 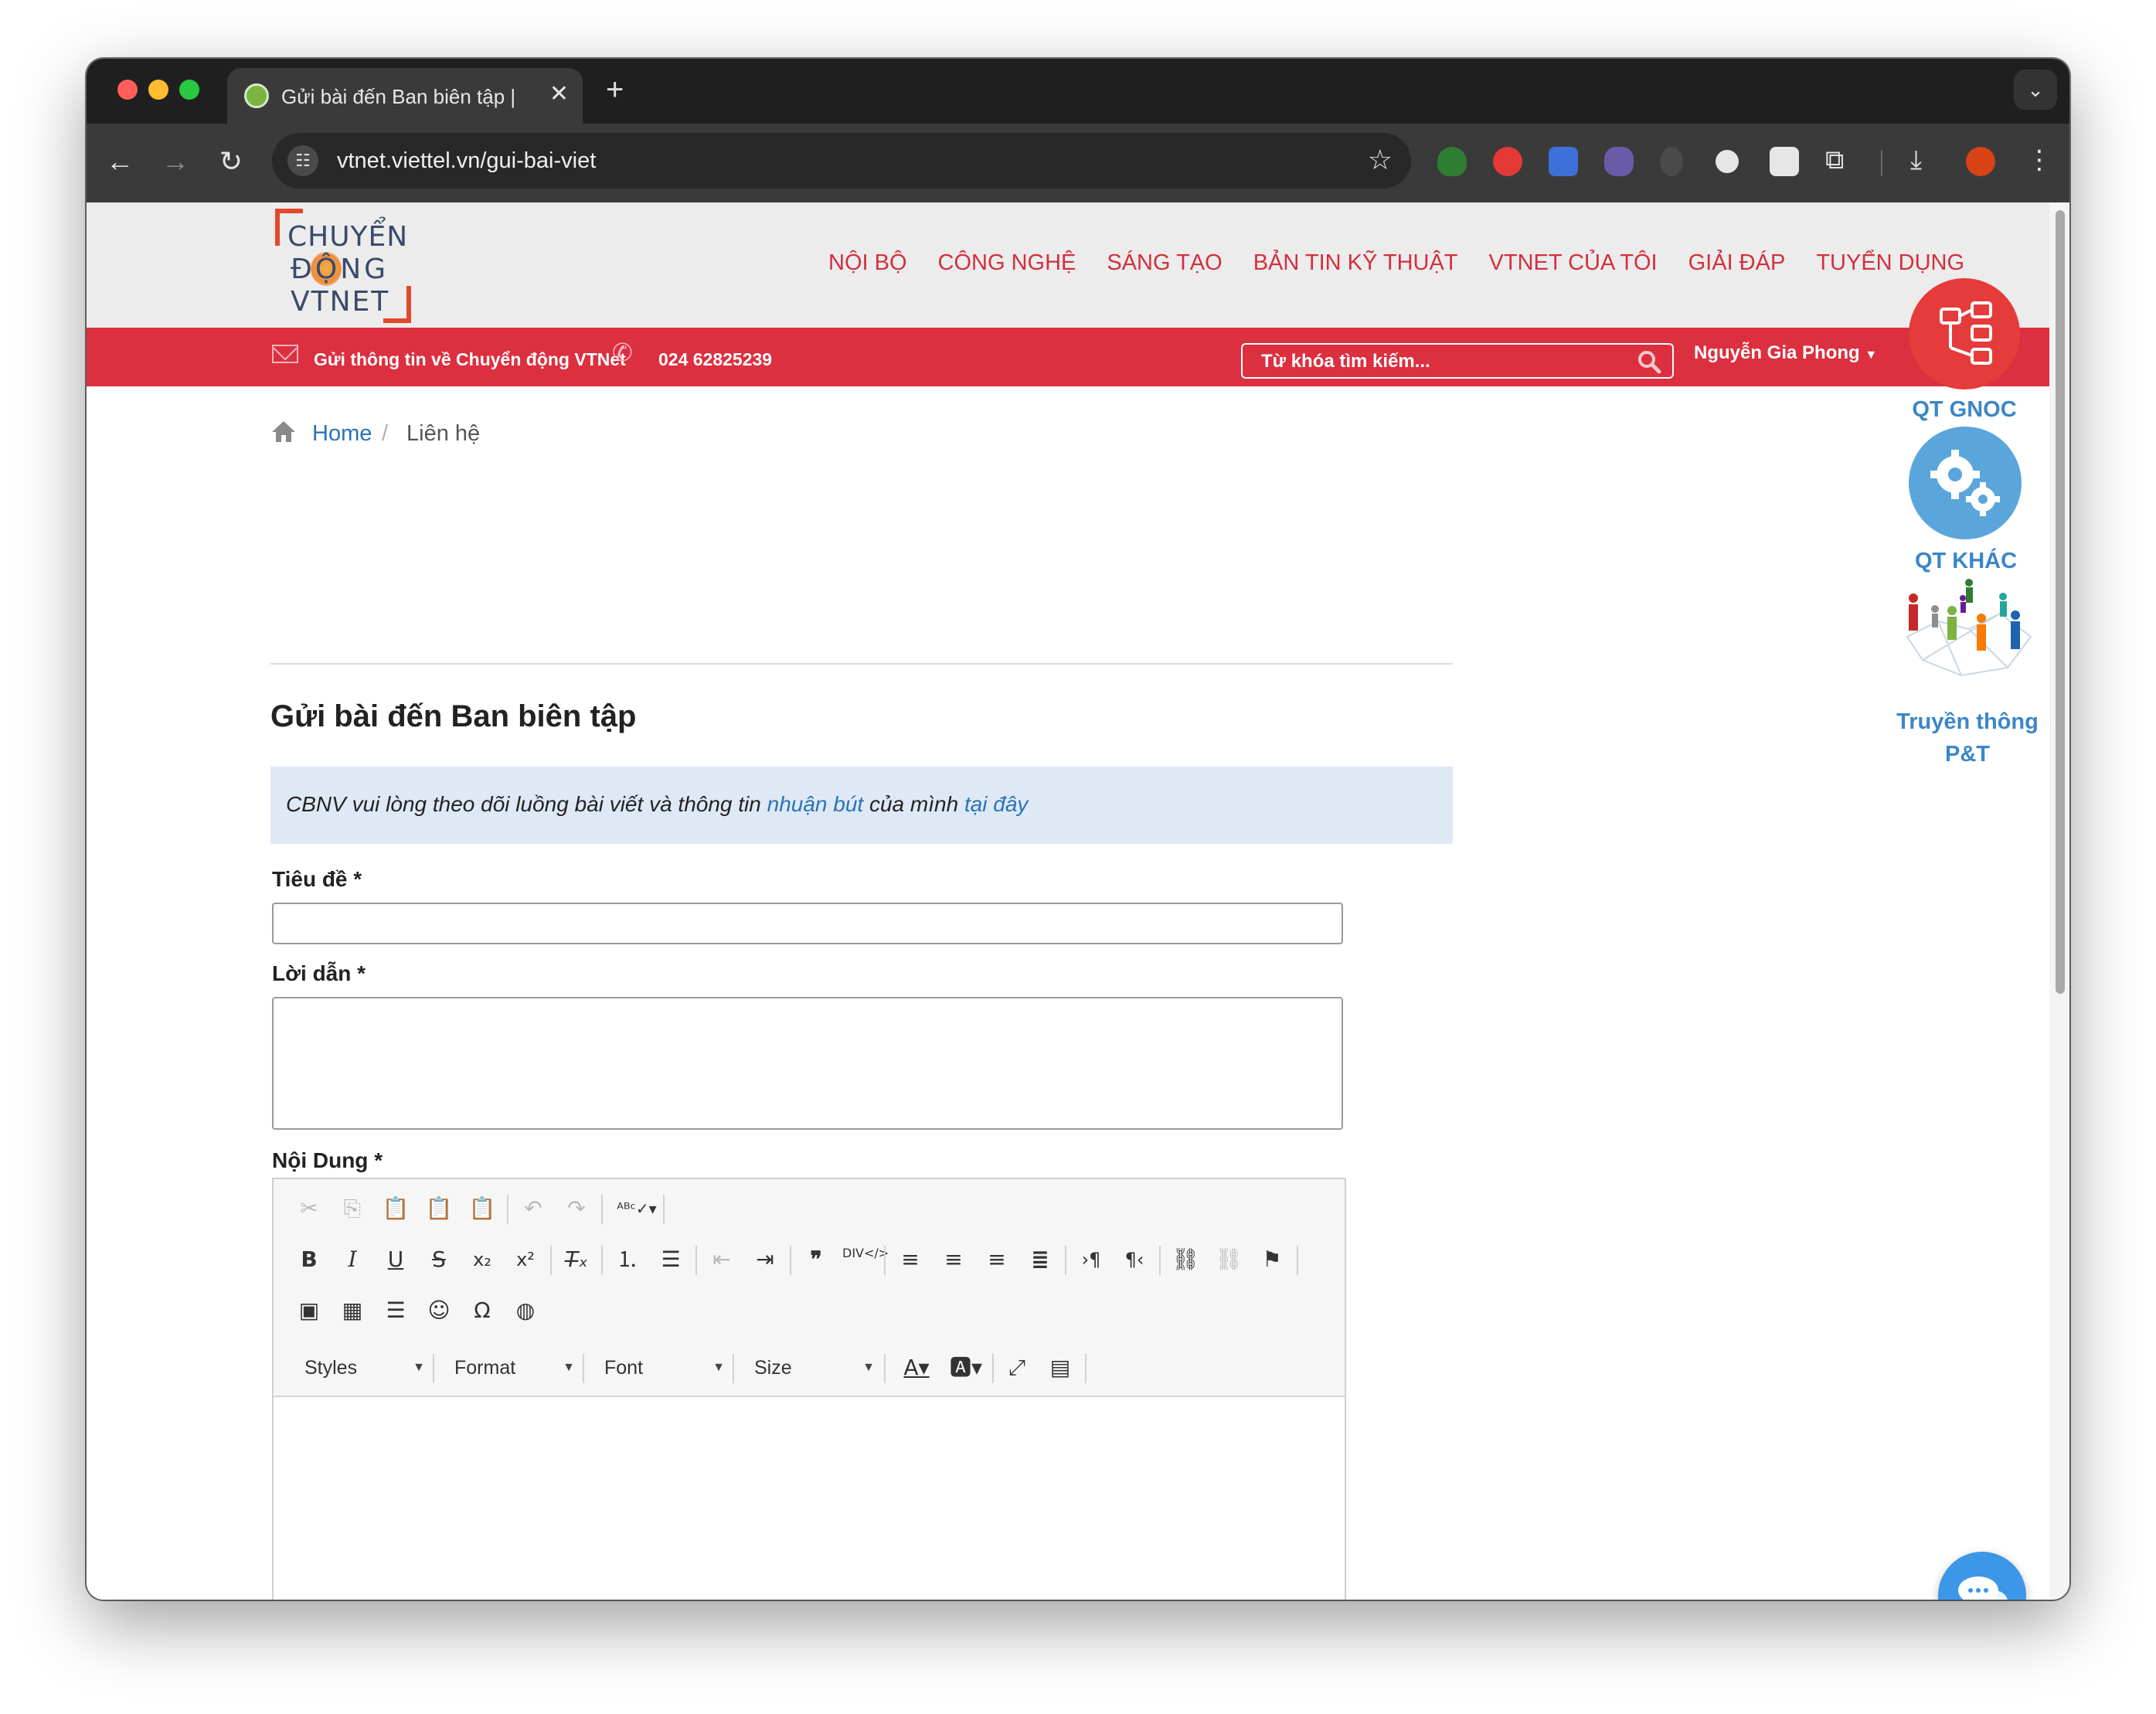 I want to click on nav-tuyen-dung: TUYỂN DỤNG, so click(x=1890, y=262).